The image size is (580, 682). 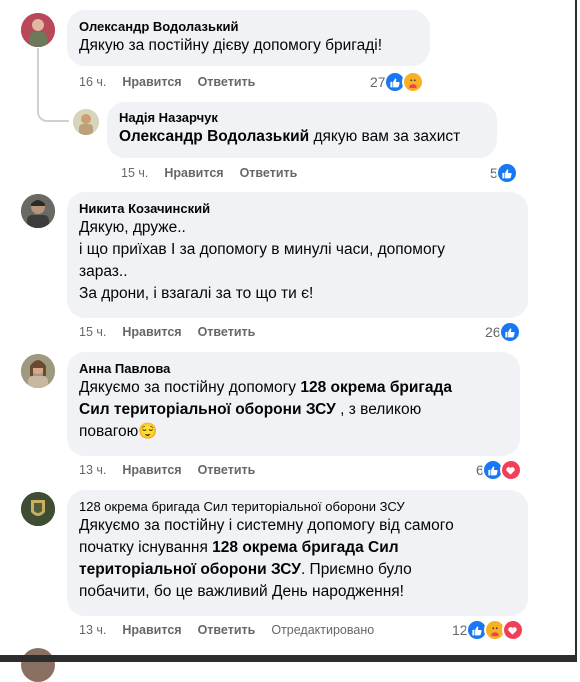 I want to click on care-reaction-icon, so click(x=412, y=82).